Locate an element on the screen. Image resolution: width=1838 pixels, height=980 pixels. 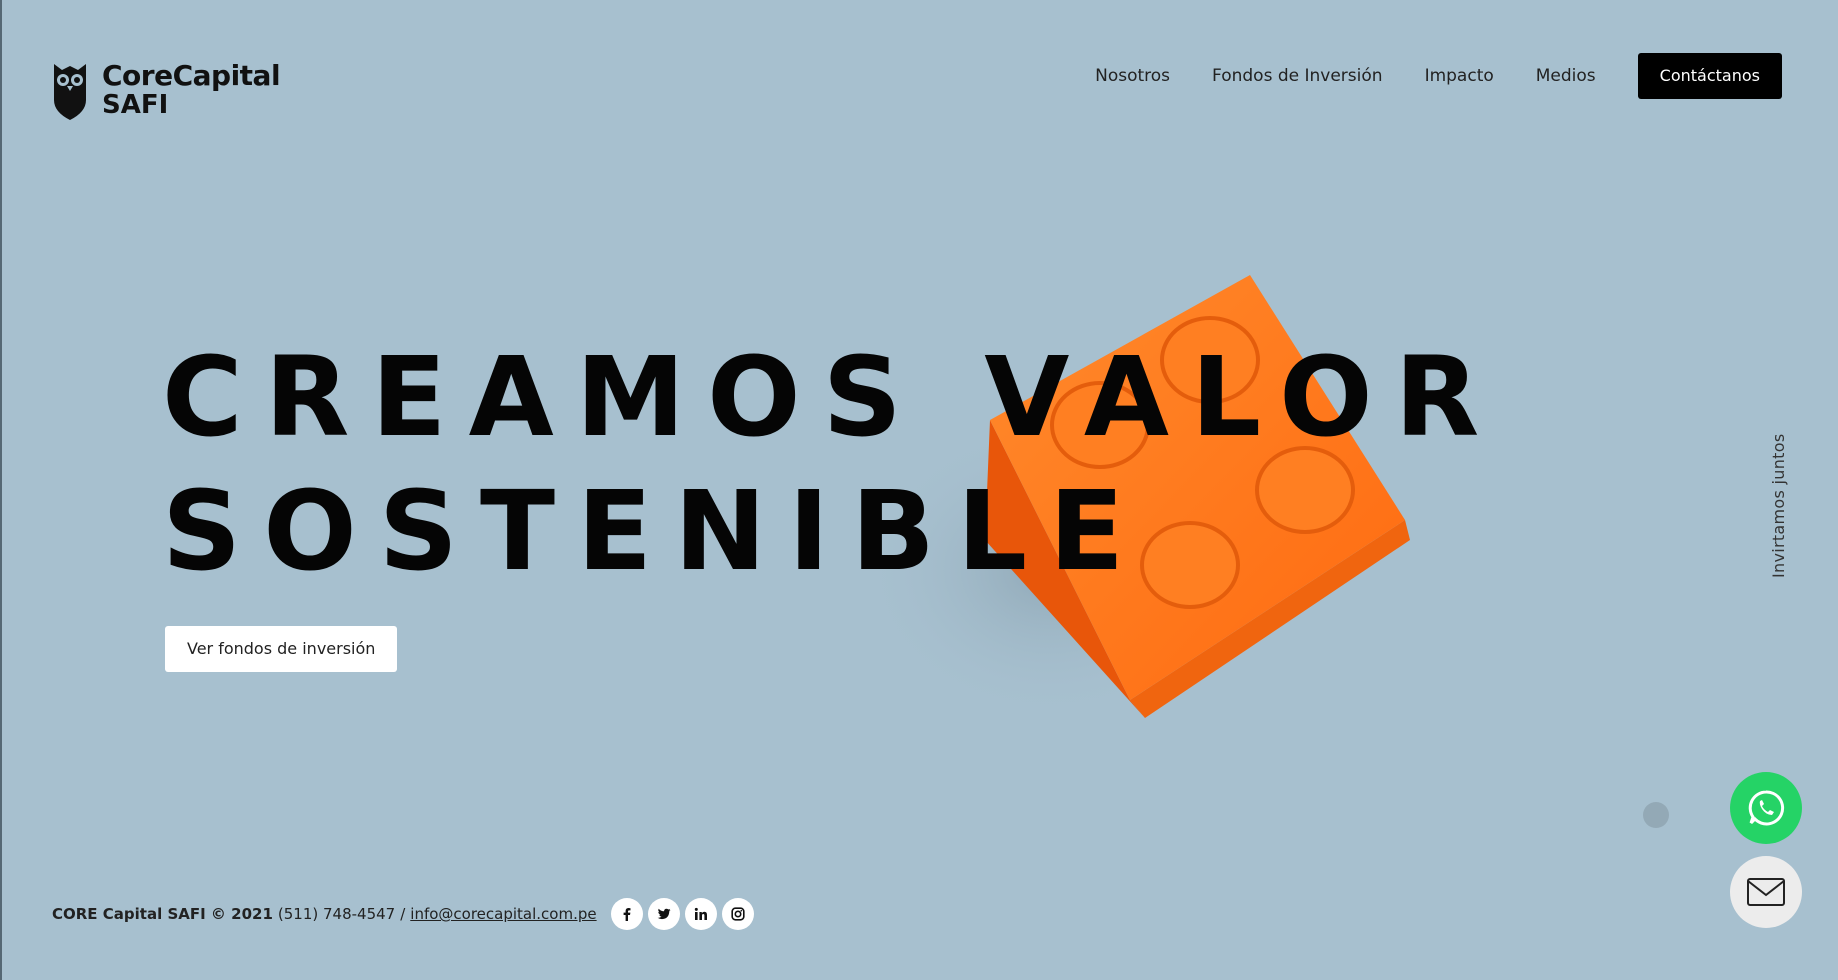
logo: CoreCapital SAFI is located at coordinates (166, 89).